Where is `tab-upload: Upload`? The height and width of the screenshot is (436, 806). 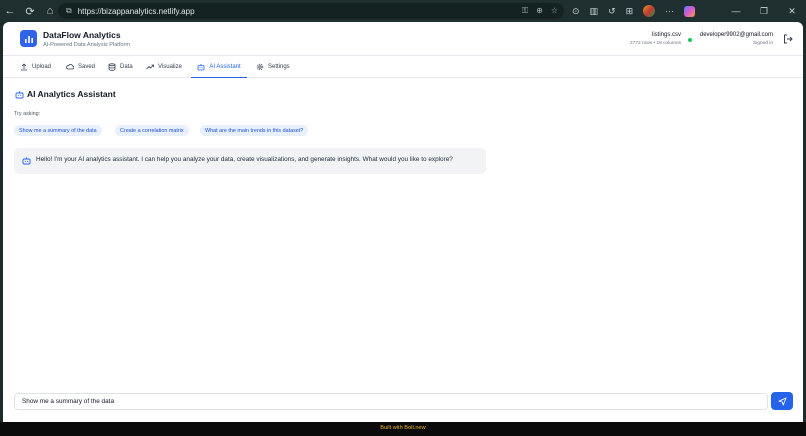 tab-upload: Upload is located at coordinates (35, 67).